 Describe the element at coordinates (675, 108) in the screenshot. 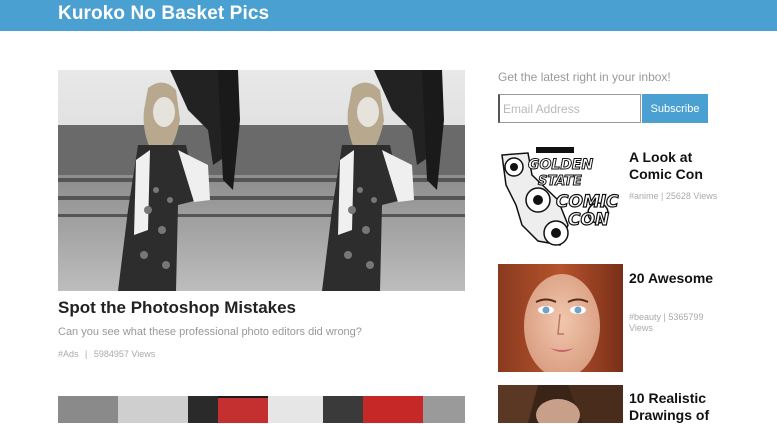

I see `subscribe-button: Subscribe` at that location.